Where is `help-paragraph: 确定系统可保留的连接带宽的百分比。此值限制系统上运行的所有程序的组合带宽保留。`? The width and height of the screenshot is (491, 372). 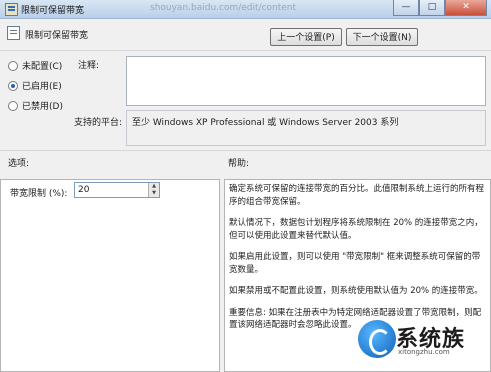
help-paragraph: 确定系统可保留的连接带宽的百分比。此值限制系统上运行的所有程序的组合带宽保留。 is located at coordinates (357, 195).